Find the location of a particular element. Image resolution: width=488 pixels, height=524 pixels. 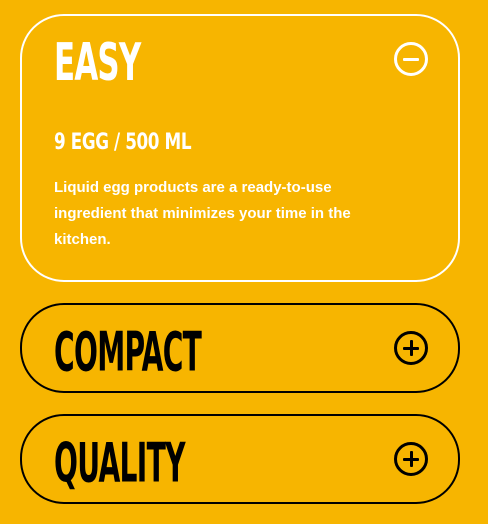

expand-button-quality is located at coordinates (411, 459).